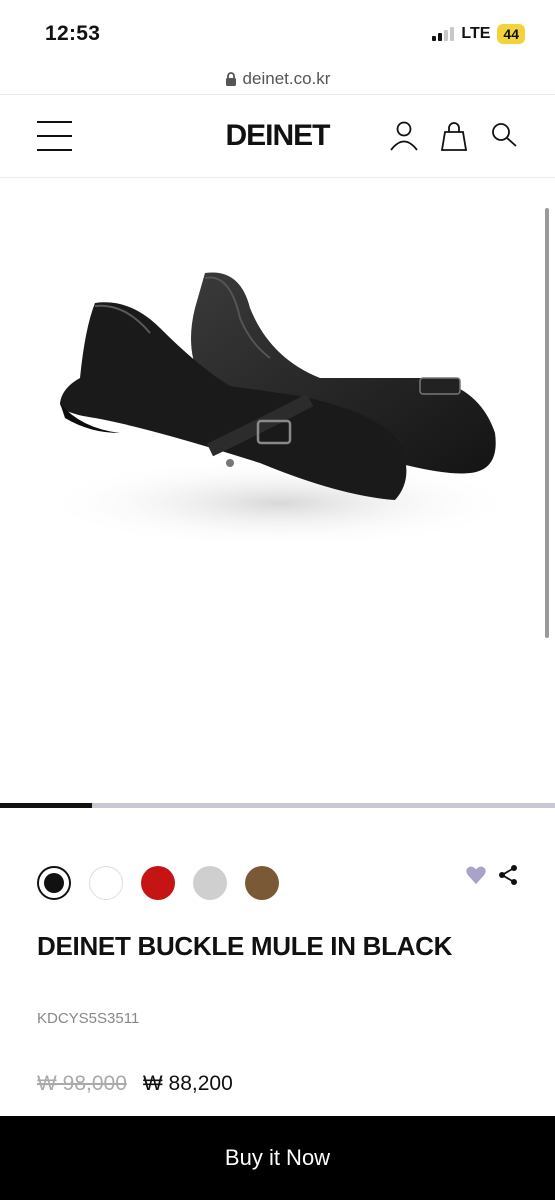  I want to click on status-bar: 12:53 LTE 44, so click(277, 32).